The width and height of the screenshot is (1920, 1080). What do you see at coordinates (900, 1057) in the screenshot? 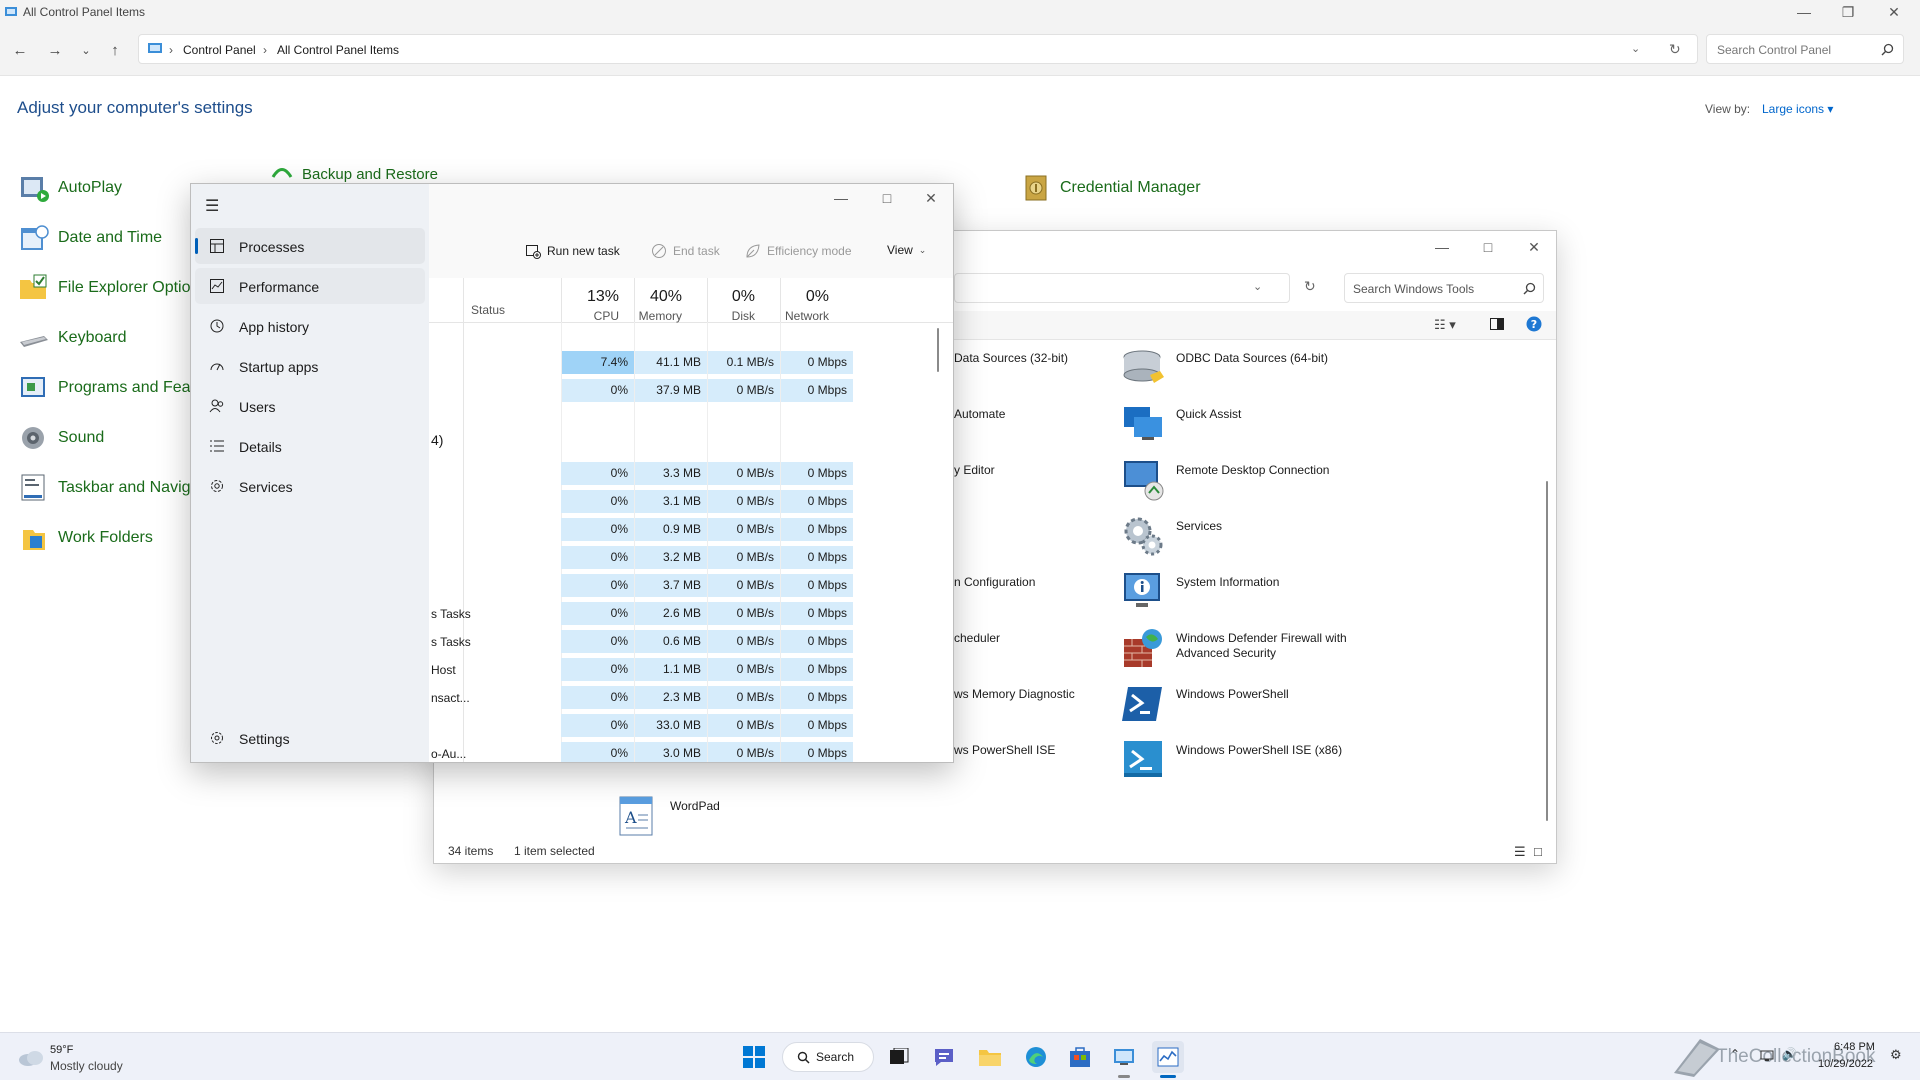
I see `task-view-button` at bounding box center [900, 1057].